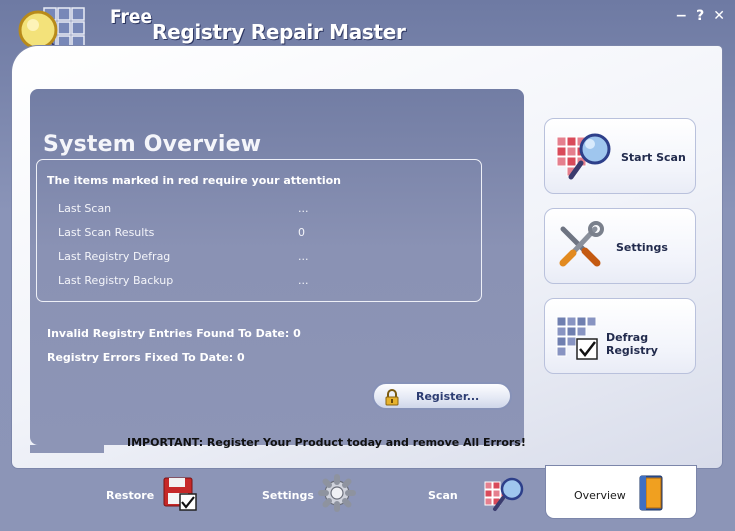  Describe the element at coordinates (85, 208) in the screenshot. I see `row-label-last-scan: Last Scan` at that location.